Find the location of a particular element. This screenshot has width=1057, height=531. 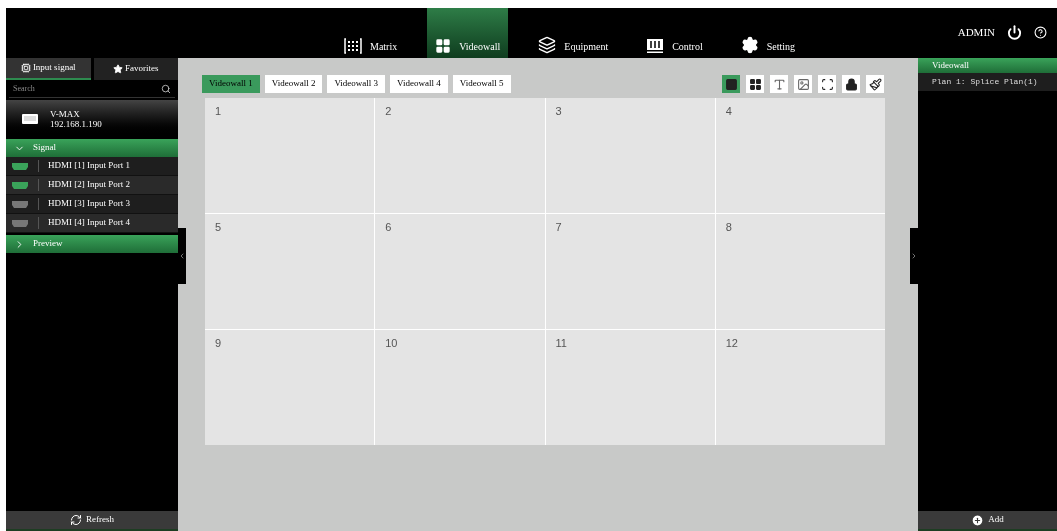

nav-tab: Videowall is located at coordinates (468, 33).